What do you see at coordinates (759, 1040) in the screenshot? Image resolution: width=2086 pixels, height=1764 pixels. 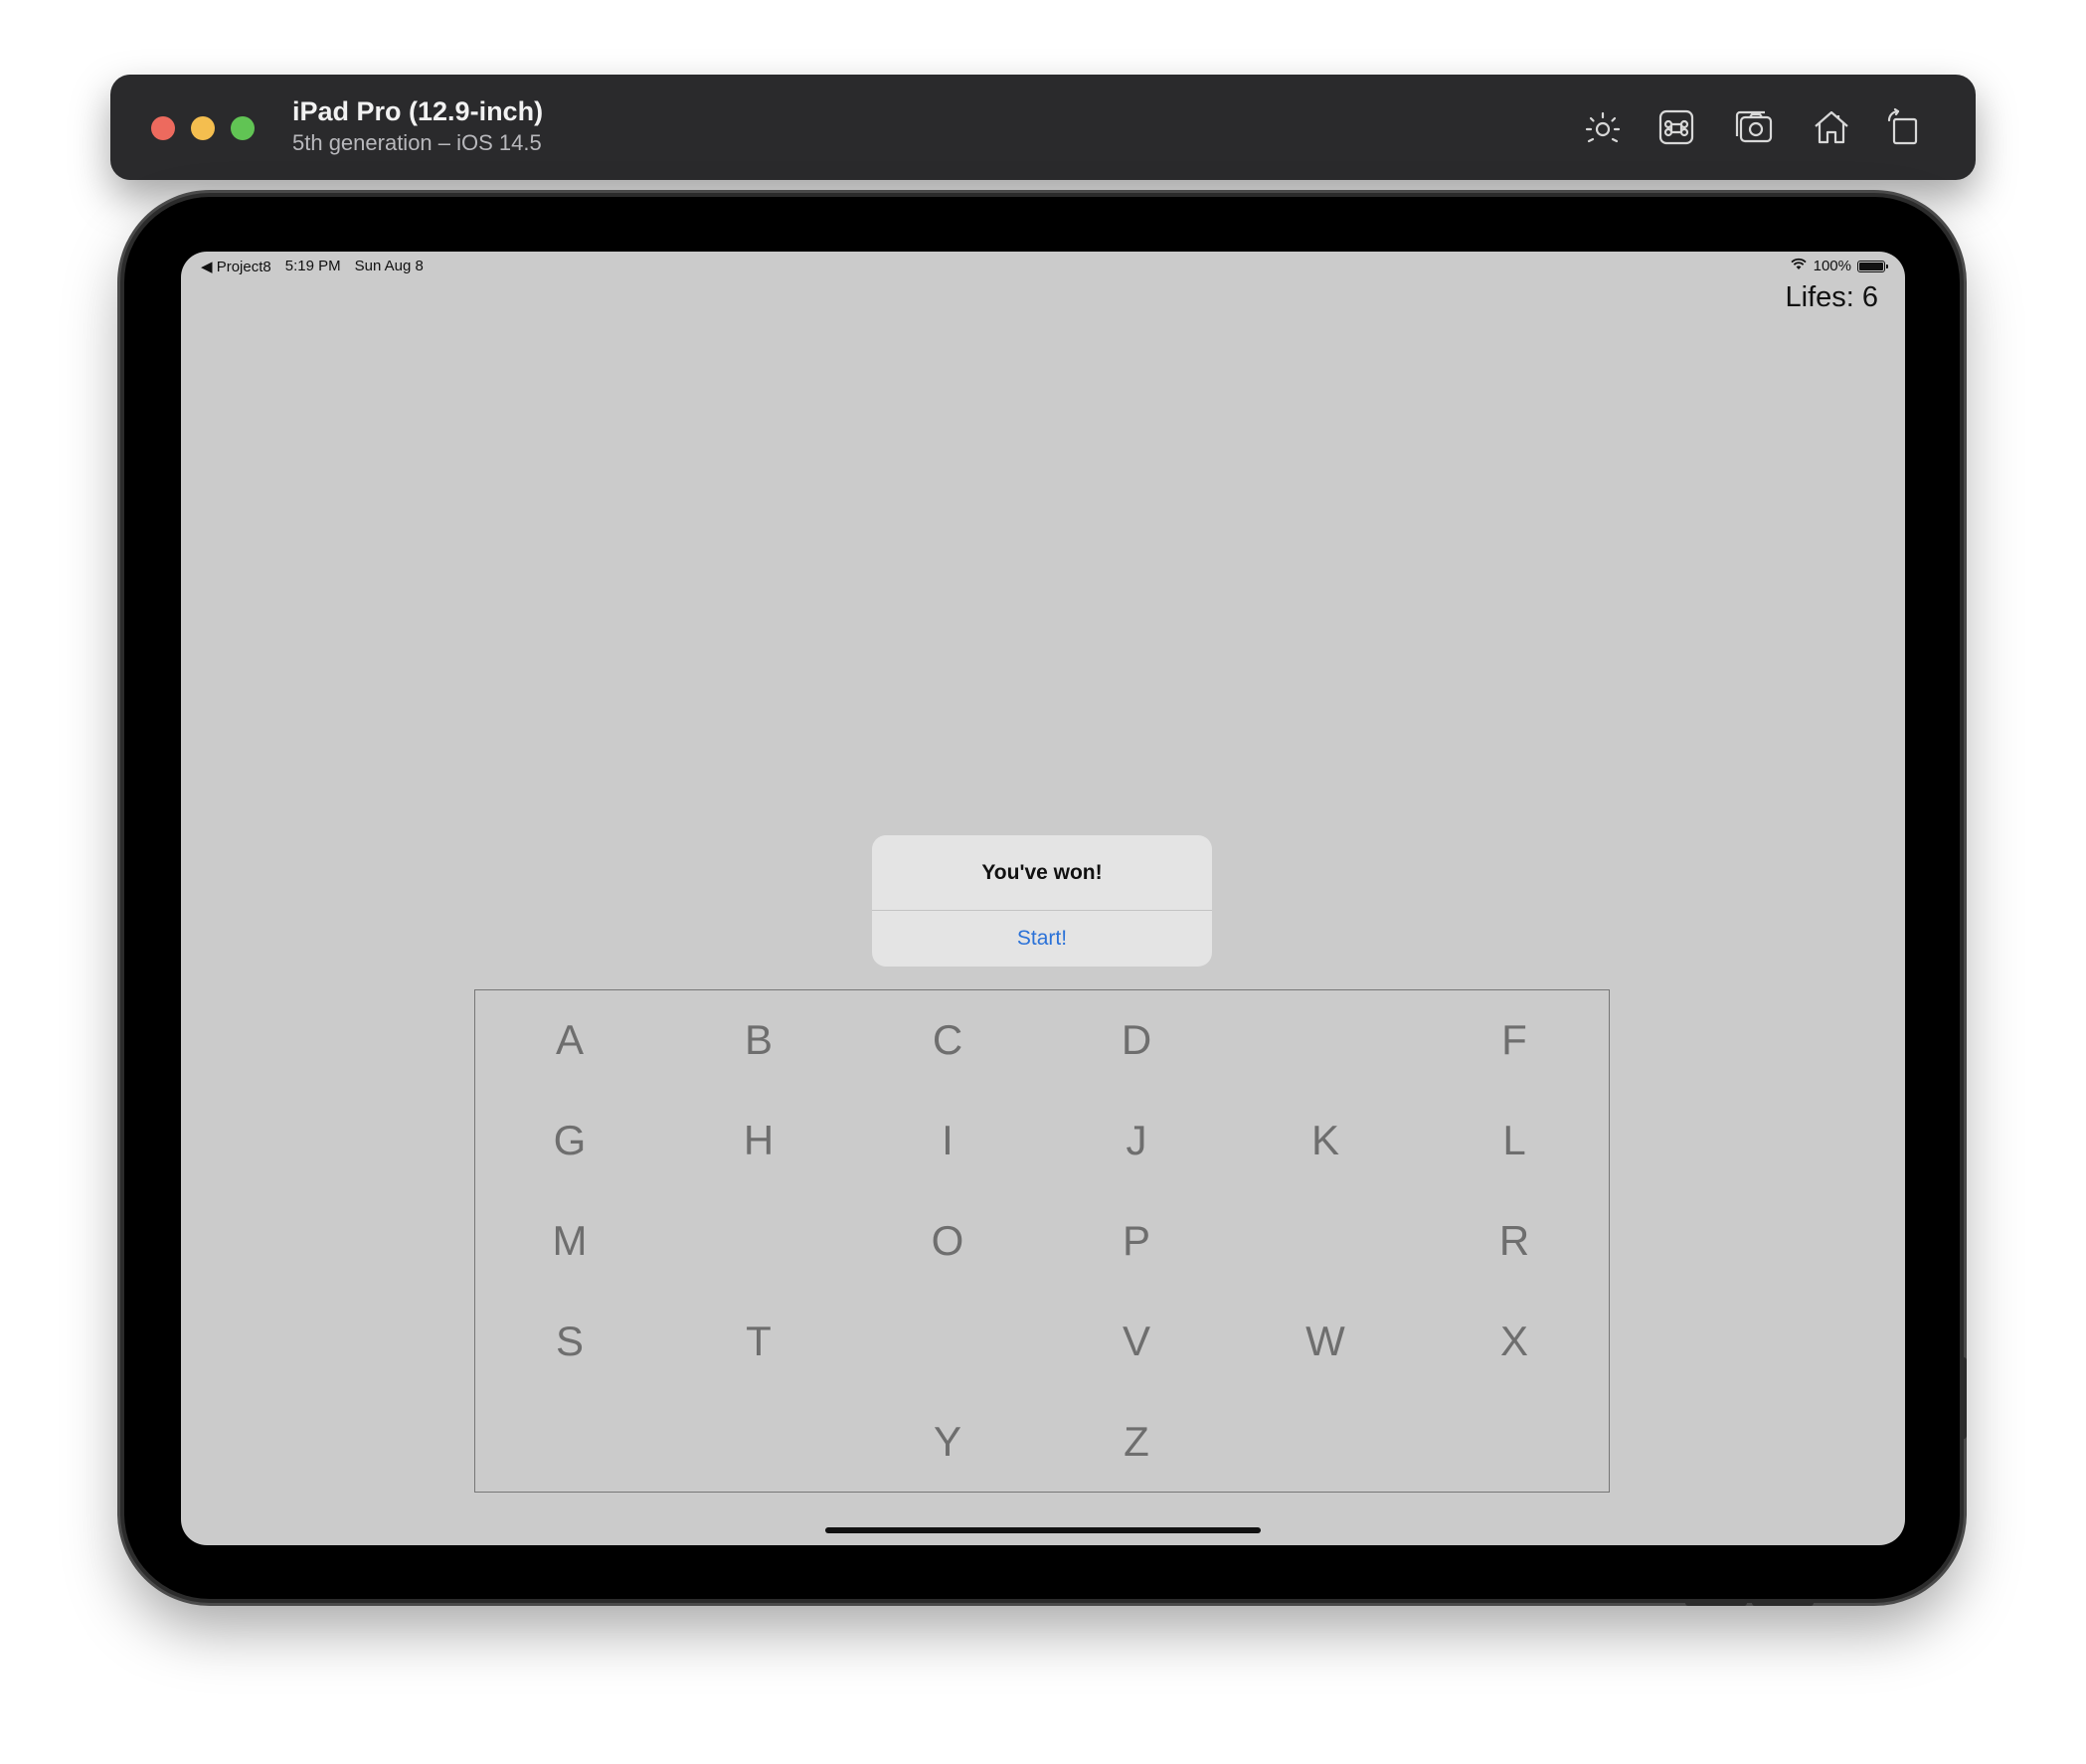 I see `letter-button-b: B` at bounding box center [759, 1040].